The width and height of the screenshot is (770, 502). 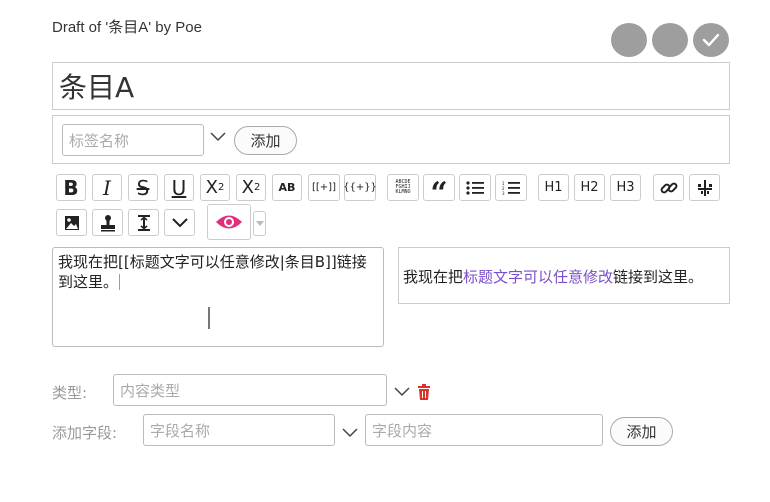 I want to click on superscript-button: X2, so click(x=215, y=187).